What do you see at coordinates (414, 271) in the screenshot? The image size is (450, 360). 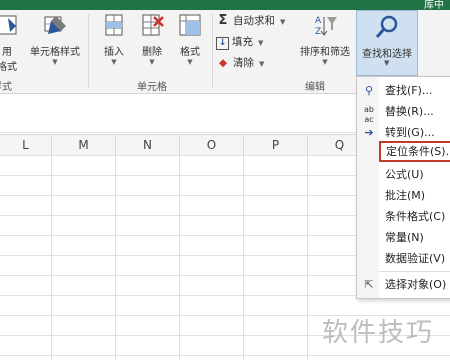 I see `menu-separator` at bounding box center [414, 271].